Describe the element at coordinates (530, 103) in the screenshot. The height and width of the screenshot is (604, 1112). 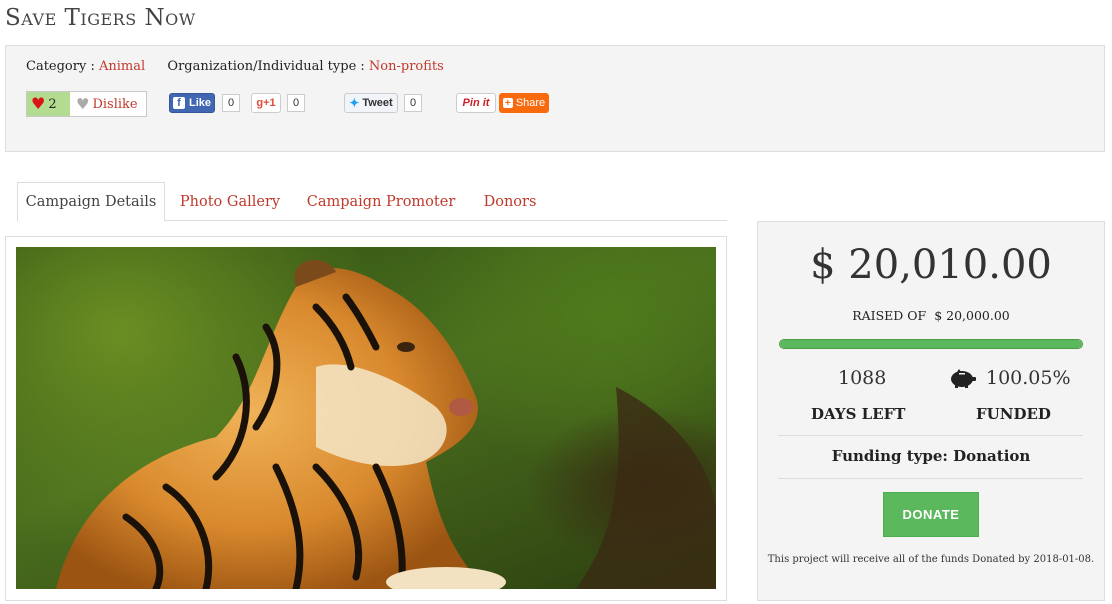
I see `share-label: Share` at that location.